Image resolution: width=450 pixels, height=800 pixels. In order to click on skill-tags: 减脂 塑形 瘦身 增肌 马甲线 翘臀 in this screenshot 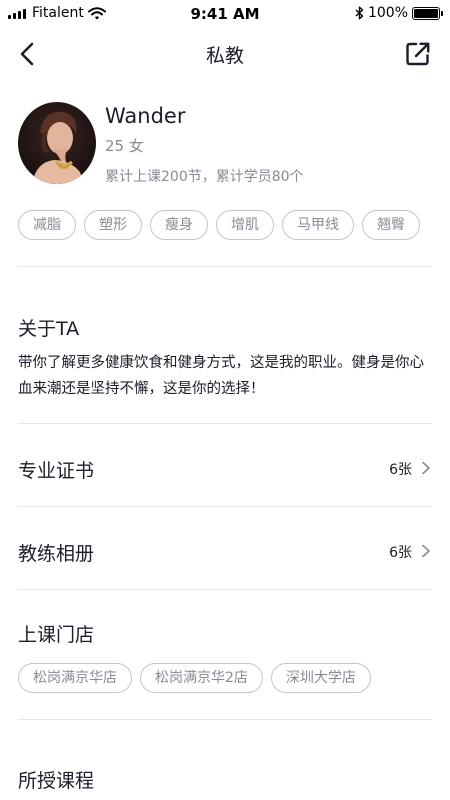, I will do `click(219, 225)`.